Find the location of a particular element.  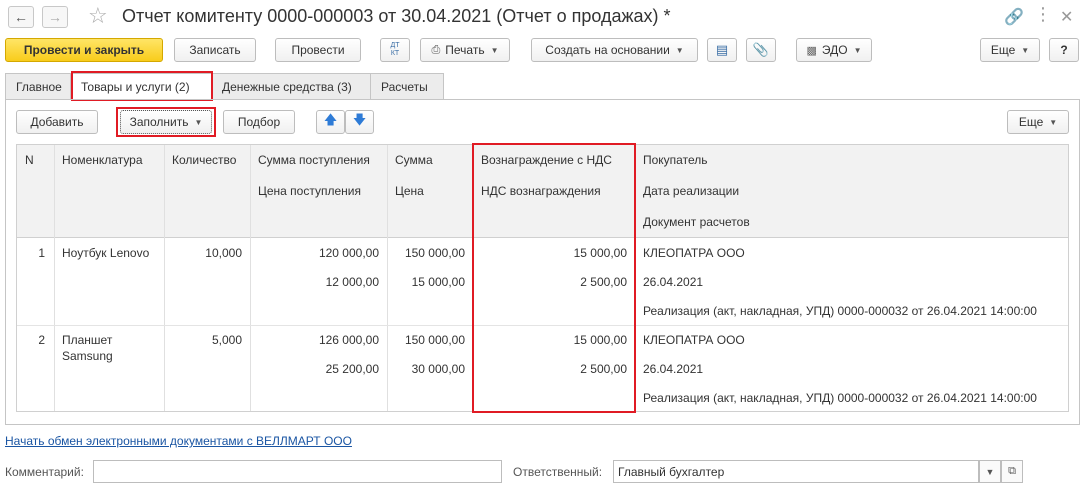

header-receipt-price: Цена поступления is located at coordinates (309, 191).